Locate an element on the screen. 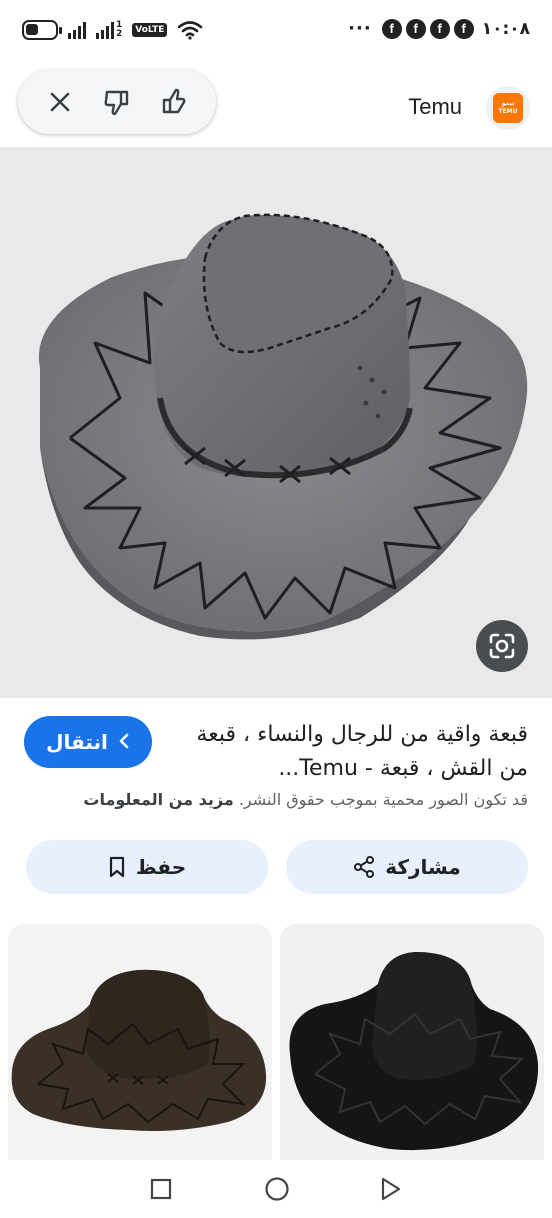 The width and height of the screenshot is (552, 1218). feedback-pill is located at coordinates (117, 102).